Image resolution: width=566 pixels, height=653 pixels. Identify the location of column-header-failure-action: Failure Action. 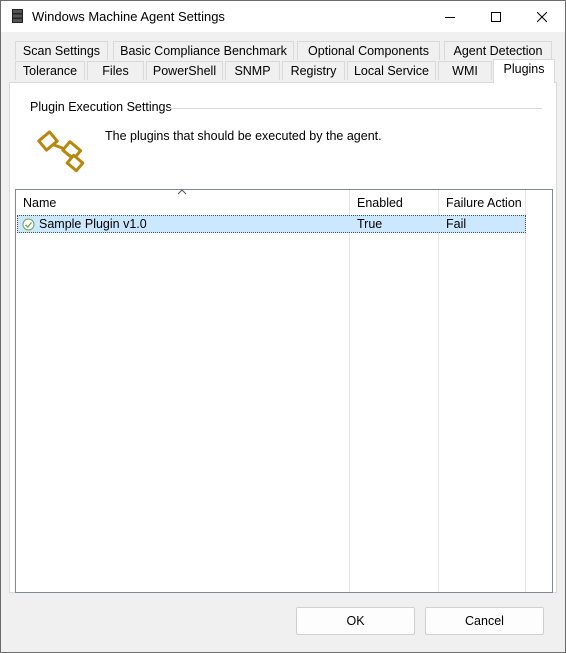
(482, 202).